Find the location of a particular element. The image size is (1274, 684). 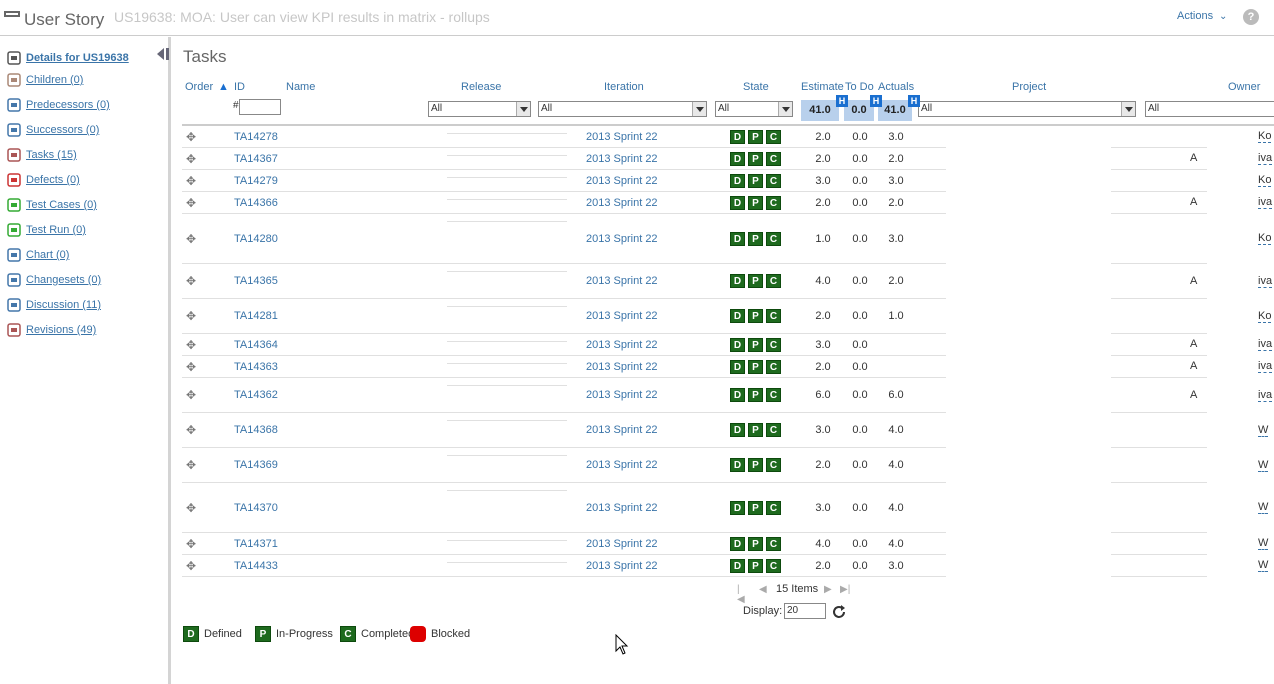

col-release: Release is located at coordinates (481, 87).